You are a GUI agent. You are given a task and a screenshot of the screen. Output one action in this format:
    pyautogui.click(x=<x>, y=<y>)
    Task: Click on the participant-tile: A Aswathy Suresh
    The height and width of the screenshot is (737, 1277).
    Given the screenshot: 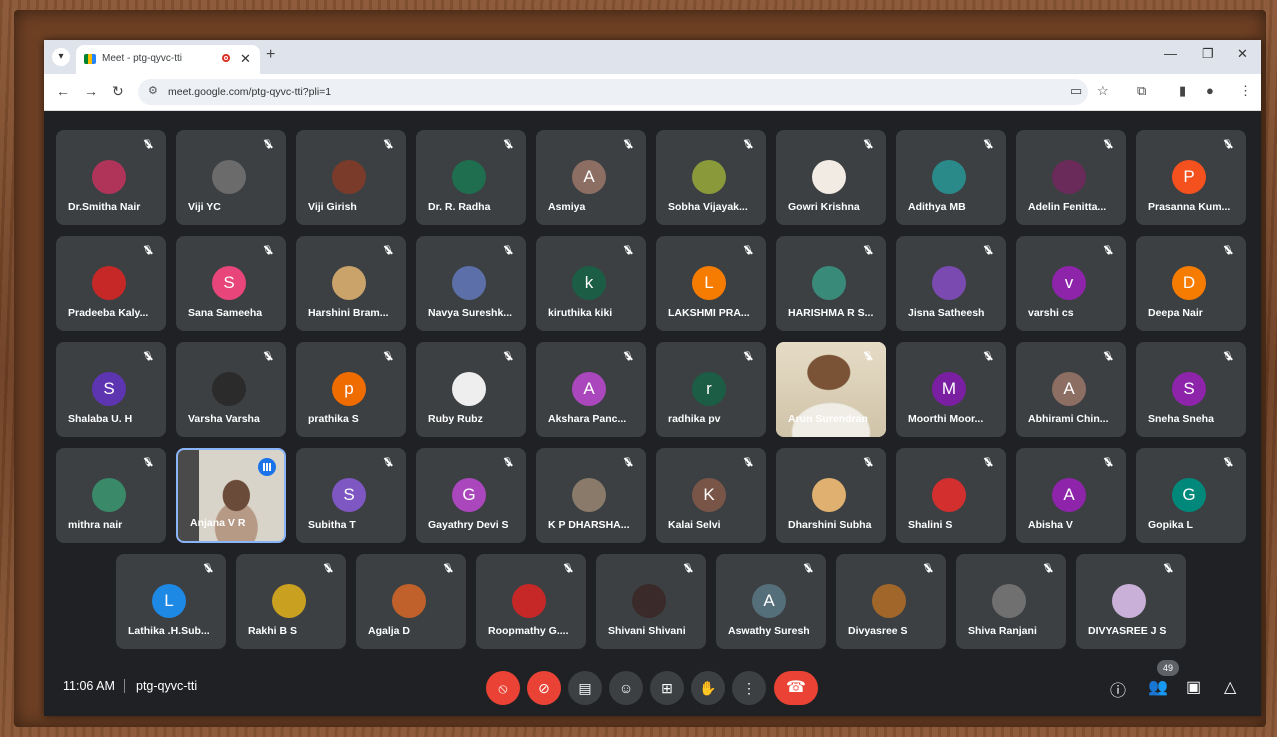 What is the action you would take?
    pyautogui.click(x=771, y=601)
    